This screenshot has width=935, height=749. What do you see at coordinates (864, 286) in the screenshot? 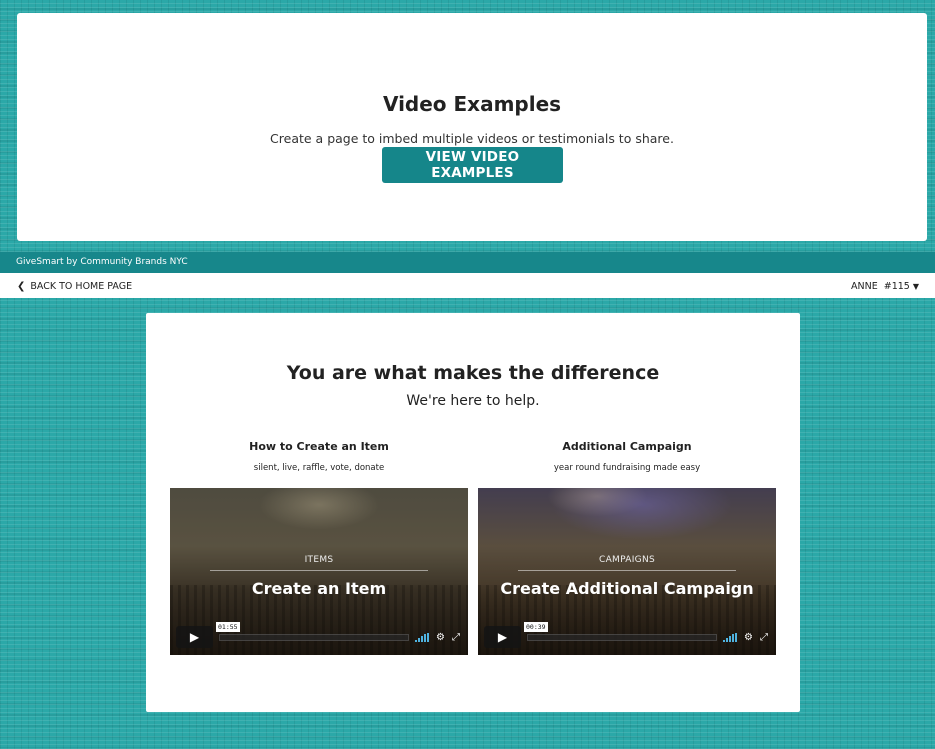
I see `user-name: ANNE` at bounding box center [864, 286].